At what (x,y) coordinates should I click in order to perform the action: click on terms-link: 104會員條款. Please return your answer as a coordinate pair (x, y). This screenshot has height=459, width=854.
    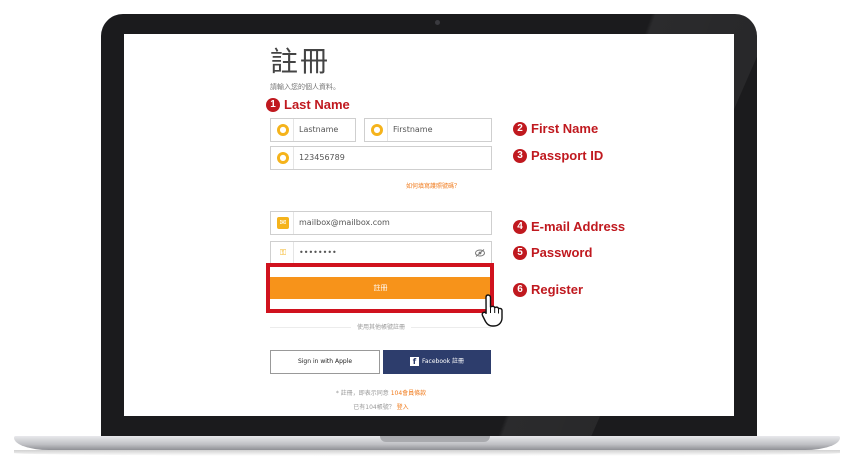
    Looking at the image, I should click on (408, 393).